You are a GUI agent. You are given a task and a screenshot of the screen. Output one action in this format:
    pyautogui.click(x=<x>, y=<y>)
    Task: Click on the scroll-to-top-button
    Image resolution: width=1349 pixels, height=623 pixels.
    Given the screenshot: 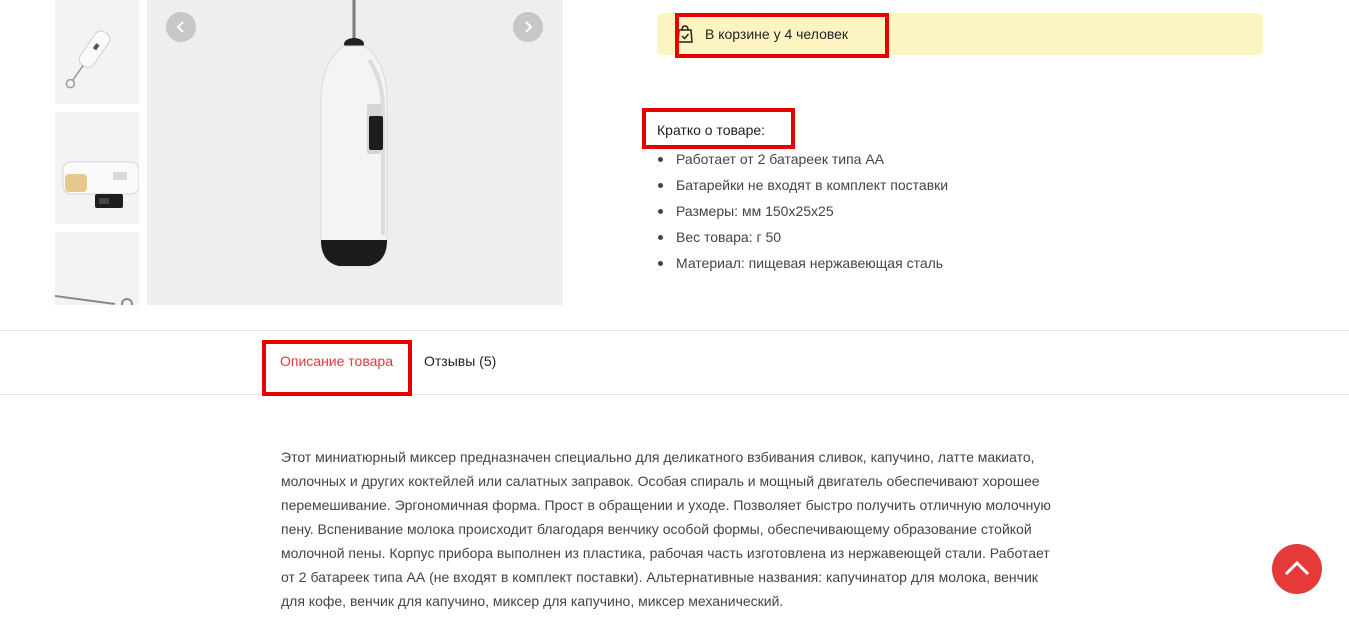 What is the action you would take?
    pyautogui.click(x=1297, y=569)
    